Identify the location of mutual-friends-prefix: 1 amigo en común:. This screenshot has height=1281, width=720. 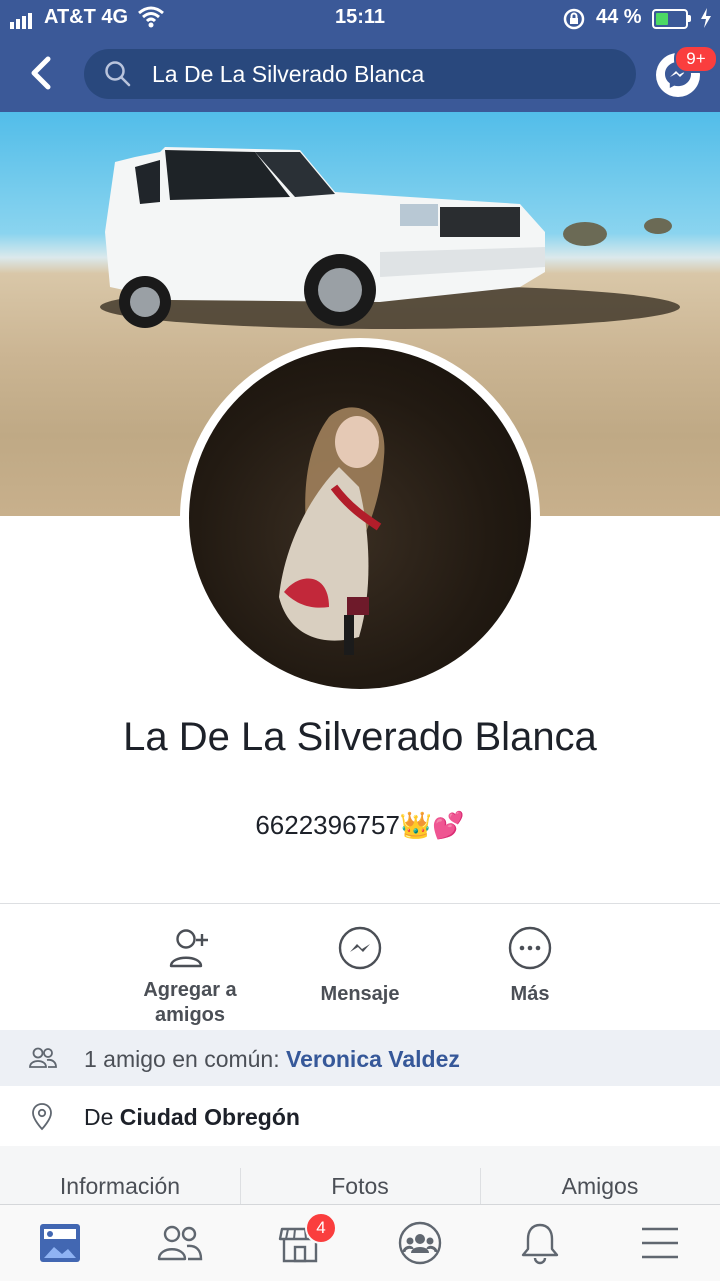
(185, 1059).